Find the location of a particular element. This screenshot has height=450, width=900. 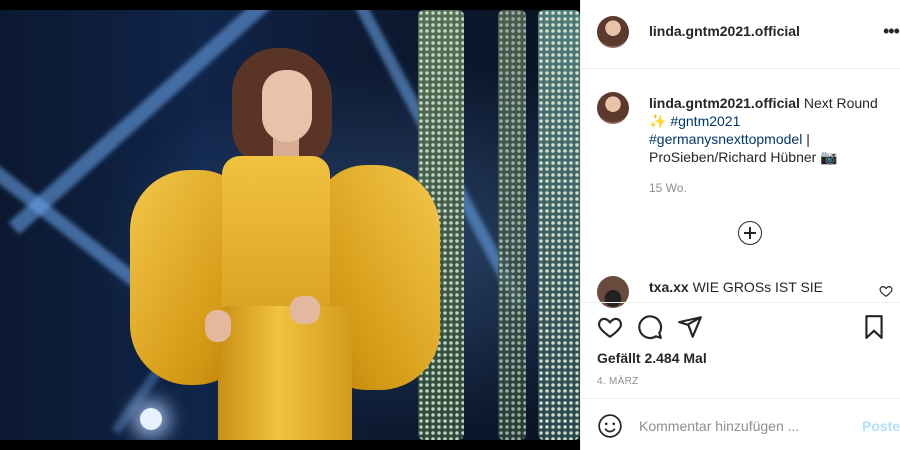

share-icon is located at coordinates (690, 327).